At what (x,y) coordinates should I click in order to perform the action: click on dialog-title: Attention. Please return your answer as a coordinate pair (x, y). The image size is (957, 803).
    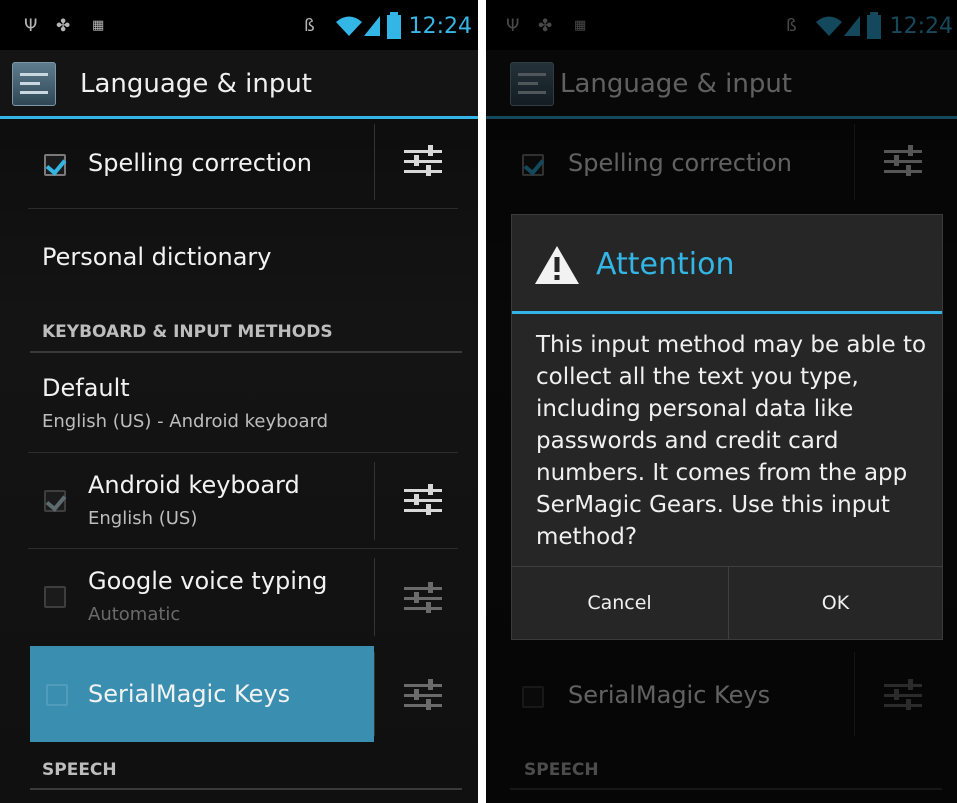
    Looking at the image, I should click on (665, 264).